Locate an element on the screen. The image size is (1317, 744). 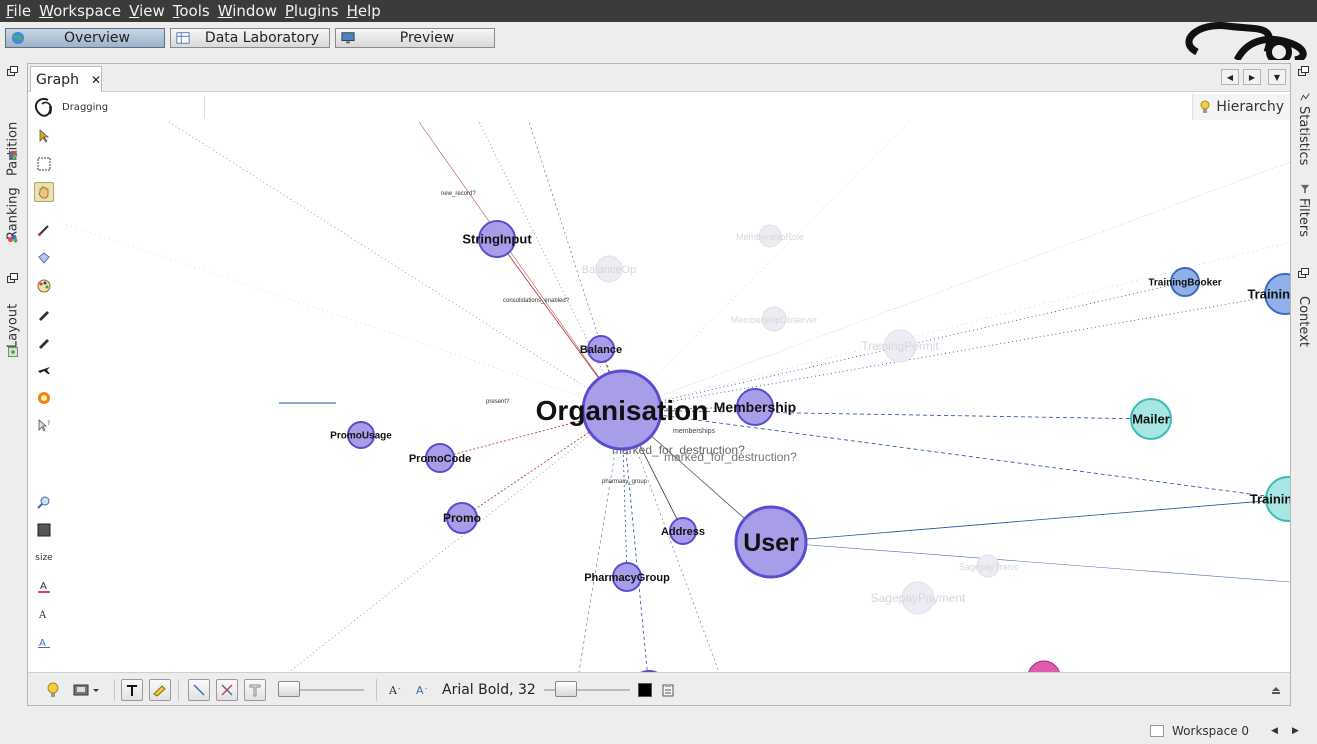
highlighter-icon is located at coordinates (159, 691).